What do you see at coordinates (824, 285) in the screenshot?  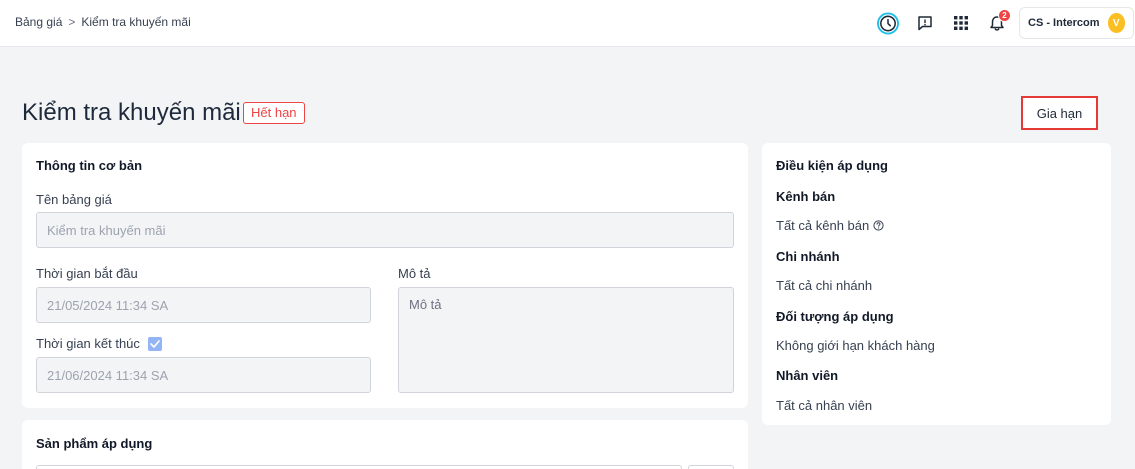 I see `branch-value: Tất cả chi nhánh` at bounding box center [824, 285].